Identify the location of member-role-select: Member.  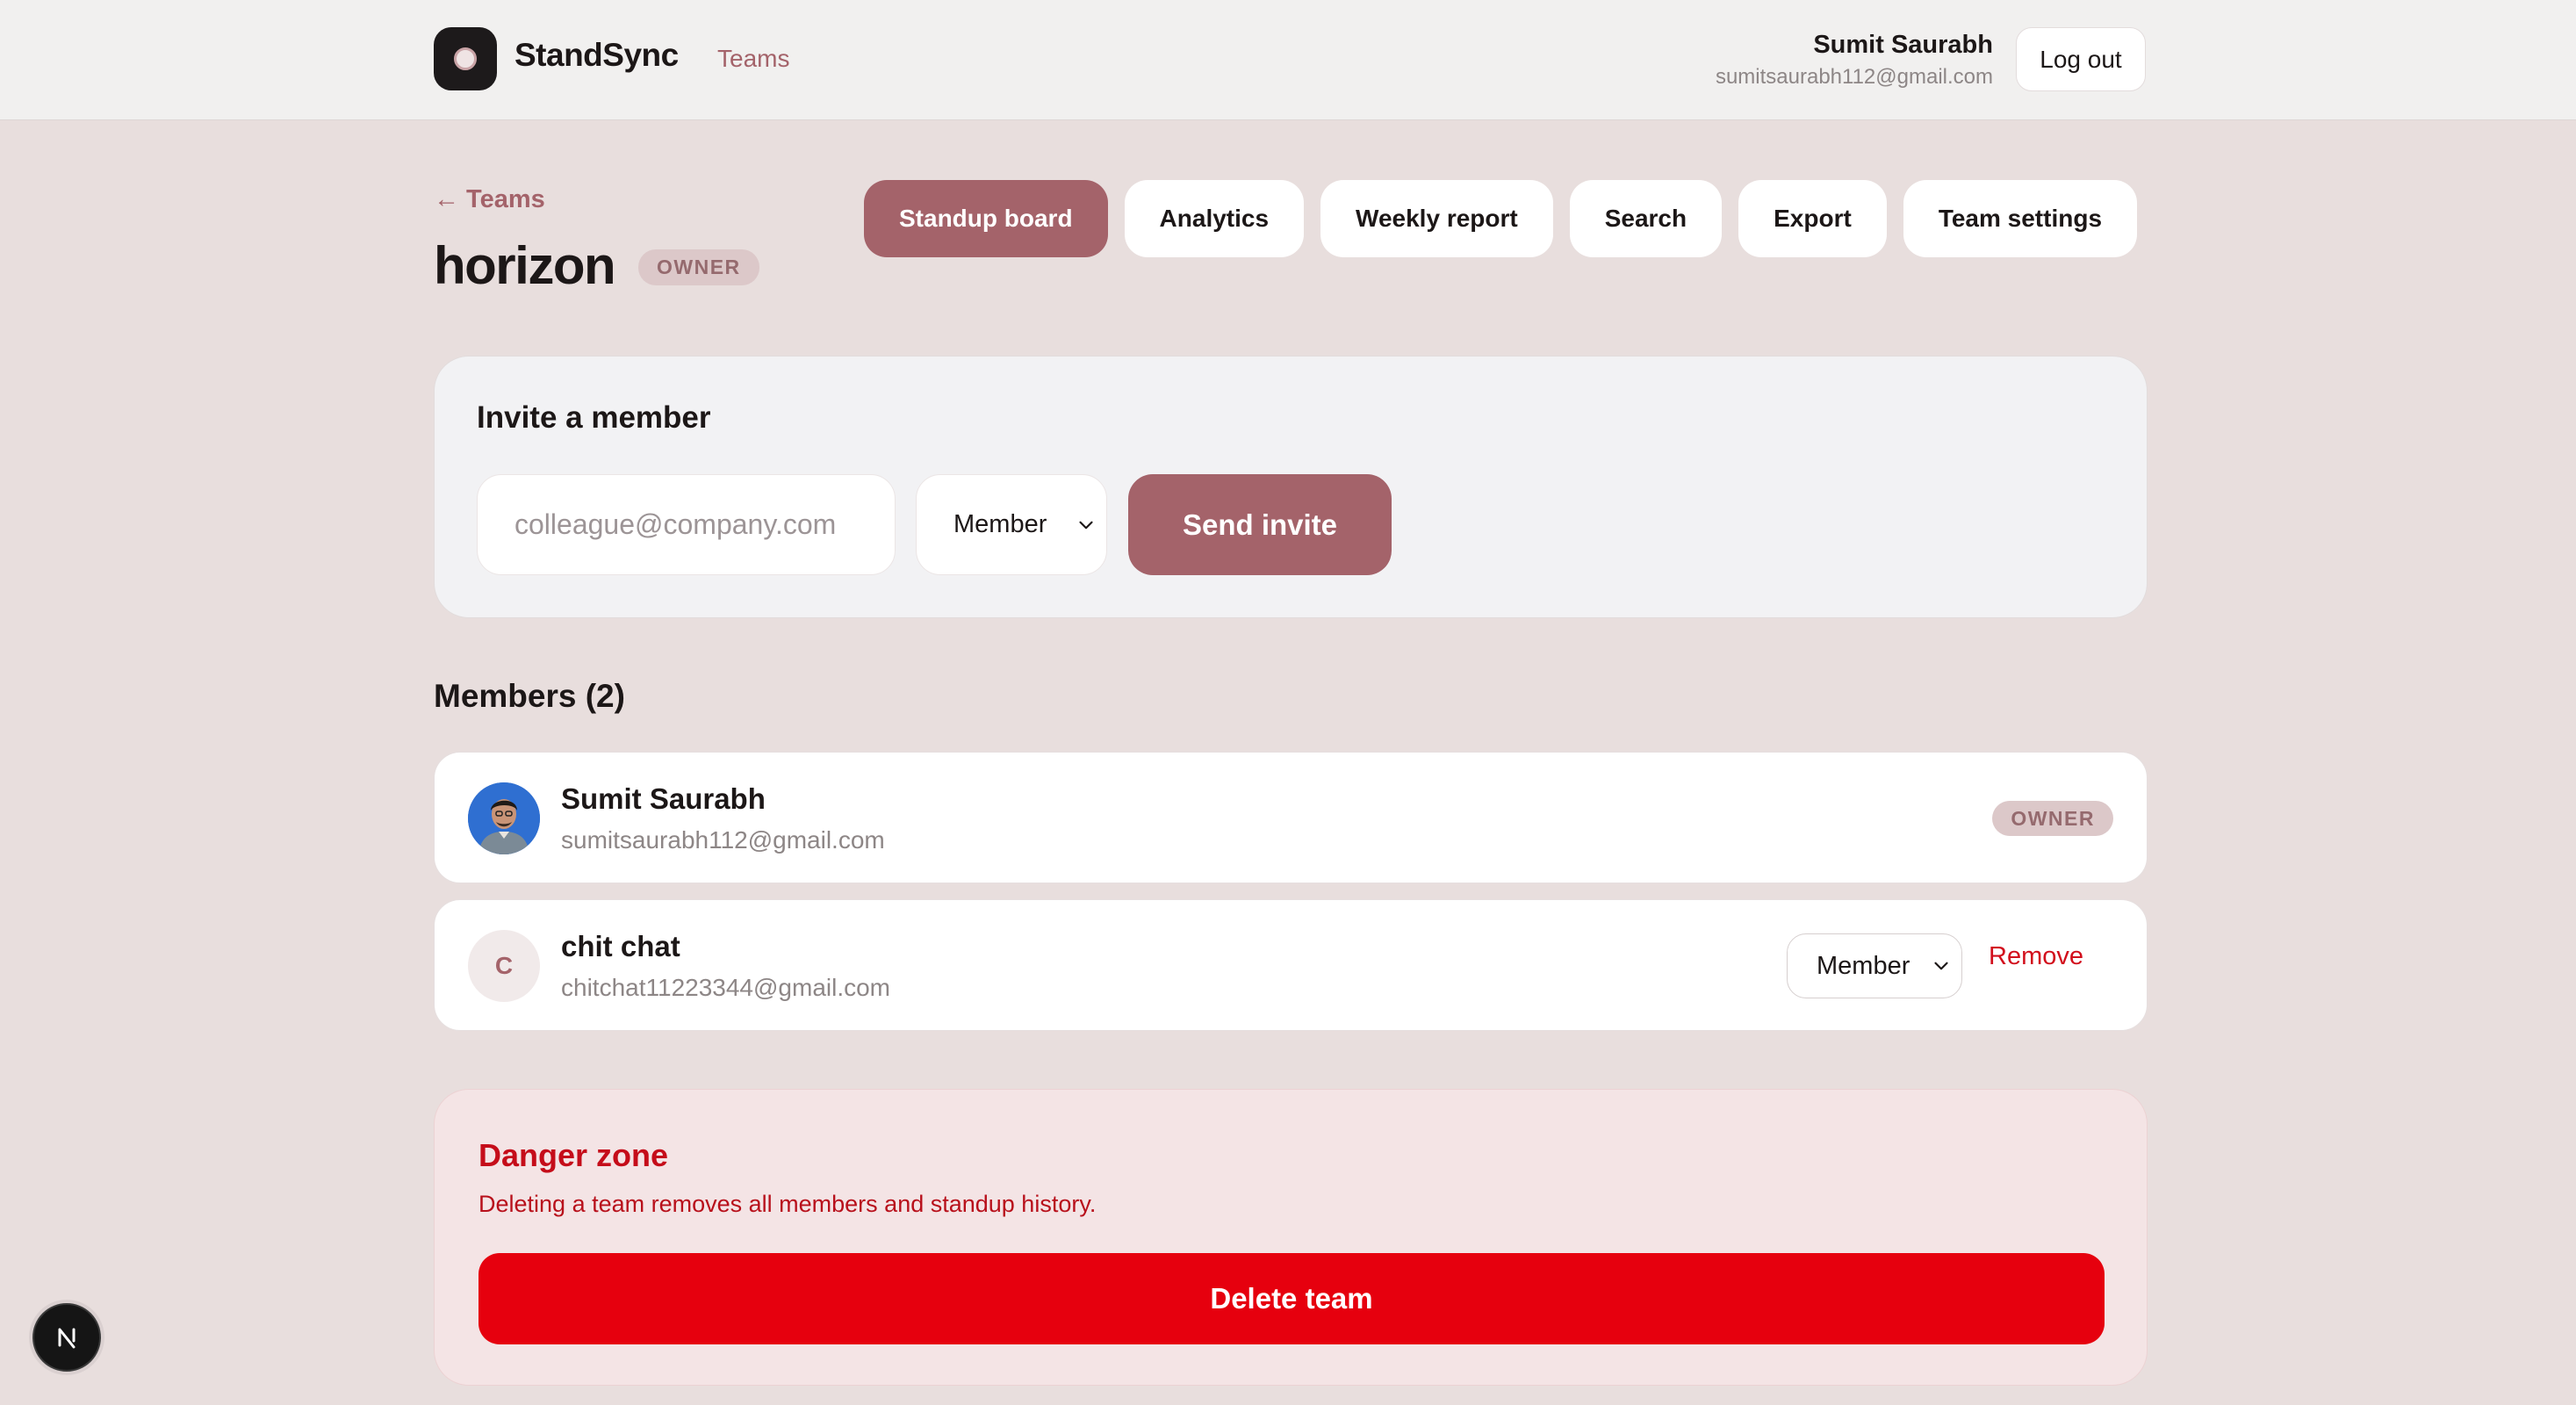
(1874, 966).